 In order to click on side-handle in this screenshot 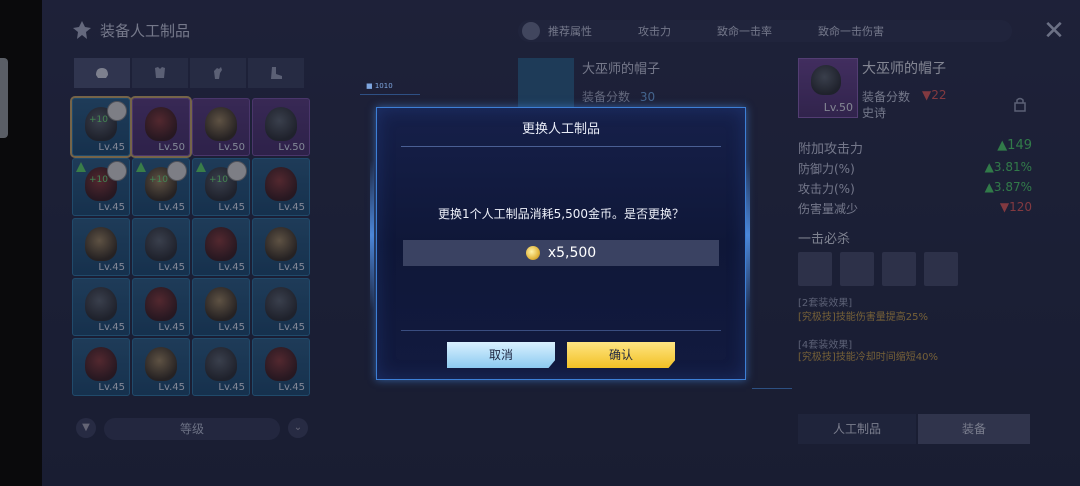, I will do `click(4, 98)`.